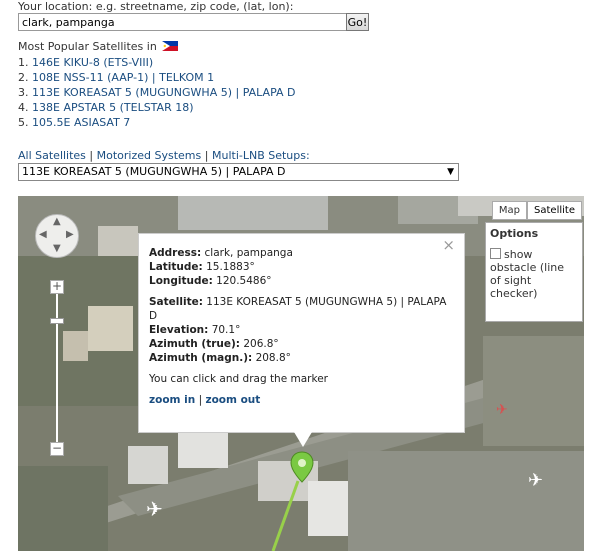  Describe the element at coordinates (57, 221) in the screenshot. I see `pan-up-icon: ▲` at that location.